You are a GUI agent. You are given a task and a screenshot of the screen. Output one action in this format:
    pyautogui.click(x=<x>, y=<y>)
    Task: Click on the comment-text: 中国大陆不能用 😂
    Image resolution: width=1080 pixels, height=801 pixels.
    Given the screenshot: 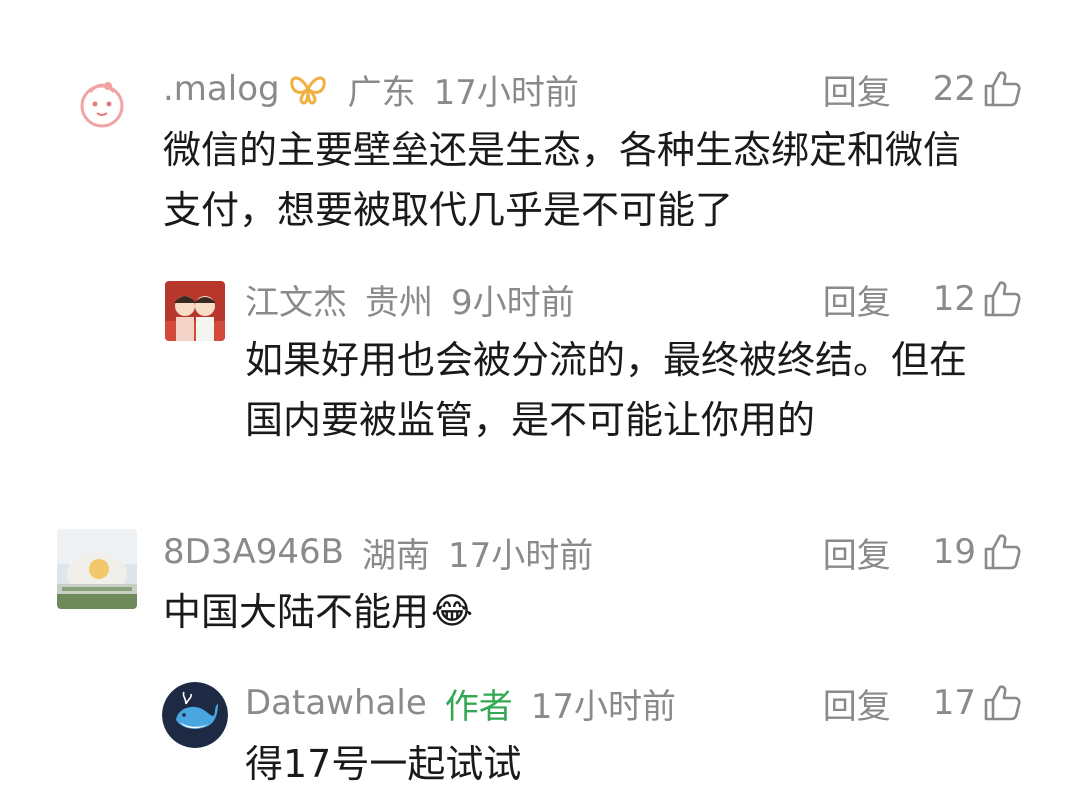 What is the action you would take?
    pyautogui.click(x=318, y=612)
    